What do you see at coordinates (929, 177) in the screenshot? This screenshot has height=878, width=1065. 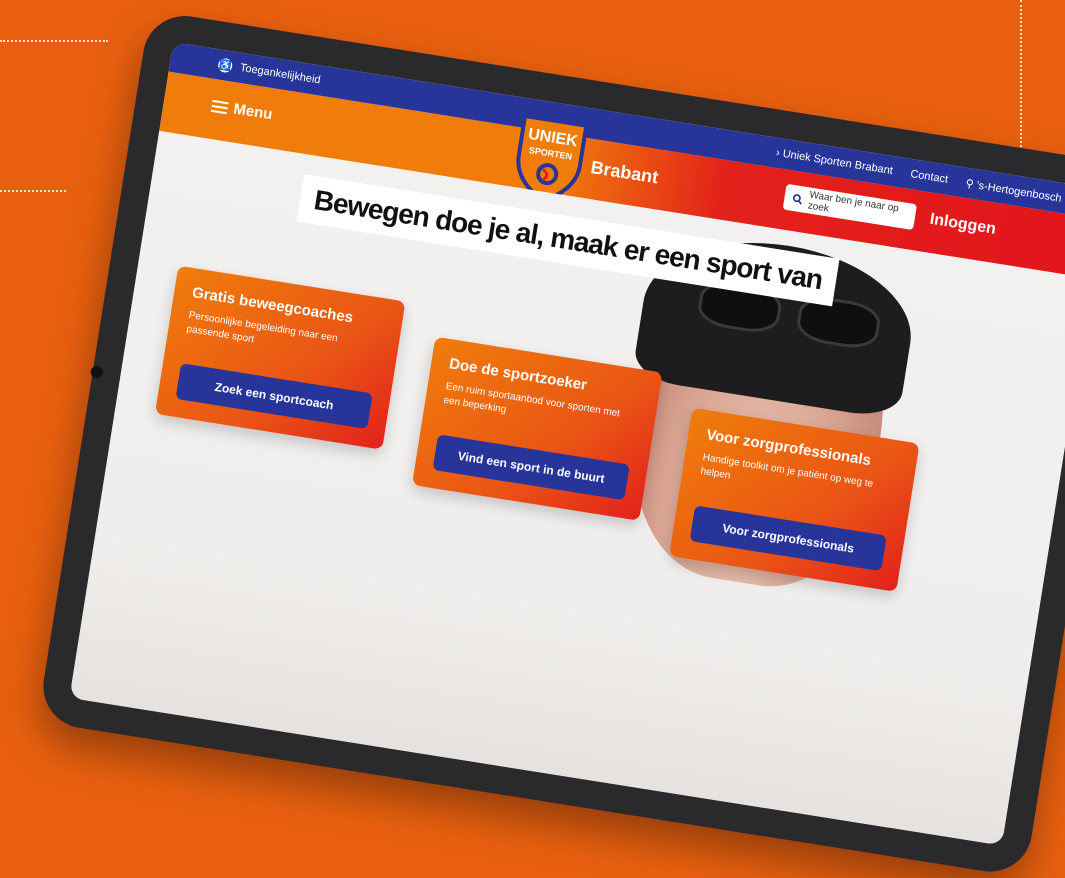 I see `contact-link: Contact` at bounding box center [929, 177].